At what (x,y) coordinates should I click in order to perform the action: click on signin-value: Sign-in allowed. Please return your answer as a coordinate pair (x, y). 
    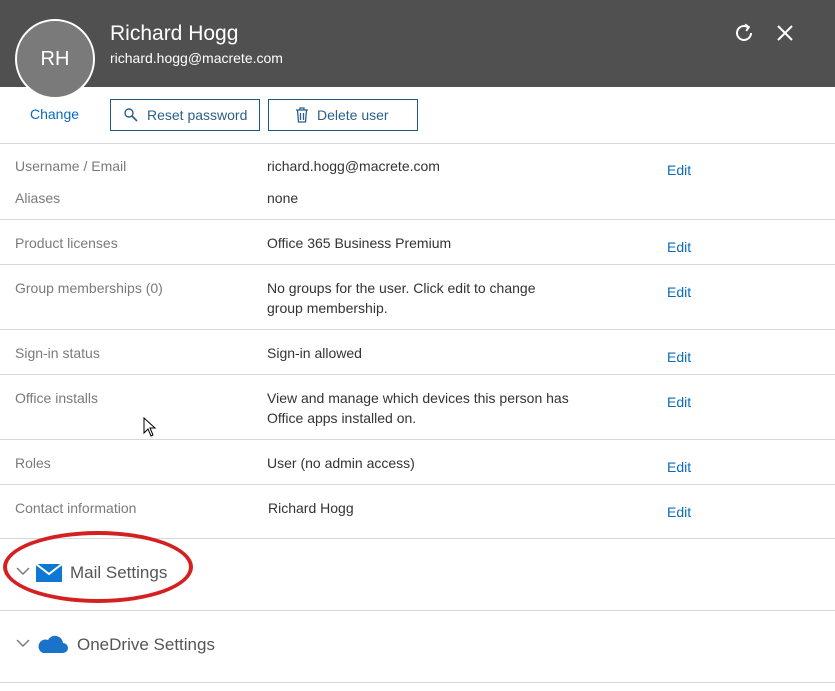
    Looking at the image, I should click on (314, 353).